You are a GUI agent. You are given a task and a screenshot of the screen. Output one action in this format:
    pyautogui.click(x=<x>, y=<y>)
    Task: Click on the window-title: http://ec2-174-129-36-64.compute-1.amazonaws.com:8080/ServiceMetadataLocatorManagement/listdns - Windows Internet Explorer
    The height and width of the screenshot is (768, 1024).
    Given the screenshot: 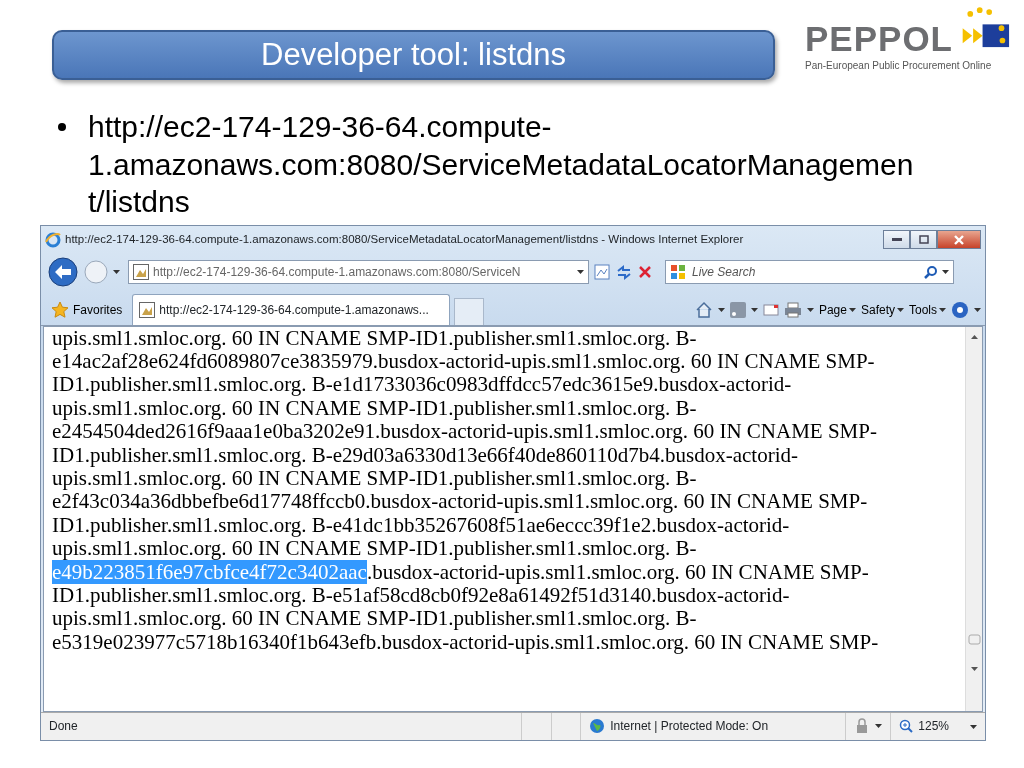 What is the action you would take?
    pyautogui.click(x=404, y=239)
    